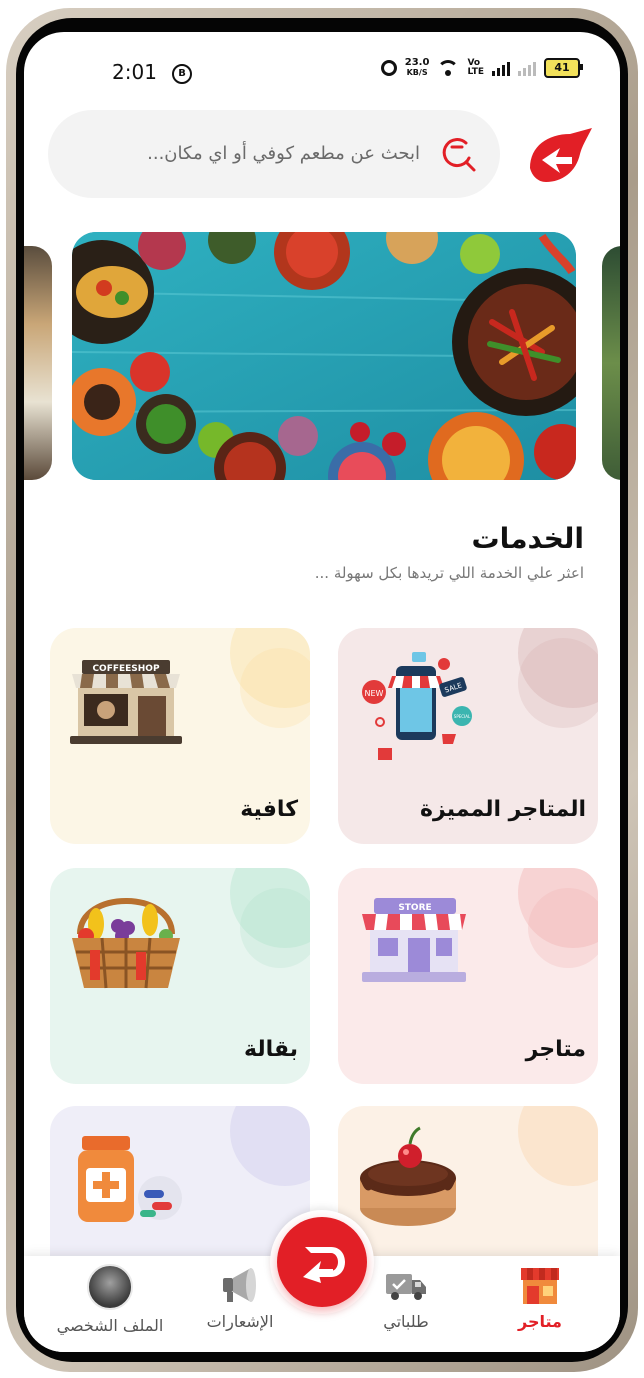  What do you see at coordinates (540, 1321) in the screenshot?
I see `nav-label-stores: متاجر` at bounding box center [540, 1321].